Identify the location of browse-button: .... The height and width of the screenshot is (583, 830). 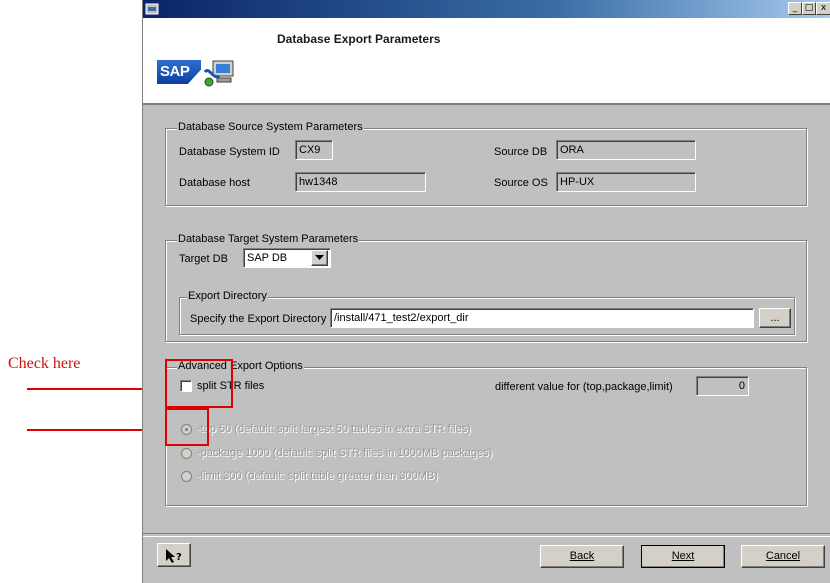
(775, 318).